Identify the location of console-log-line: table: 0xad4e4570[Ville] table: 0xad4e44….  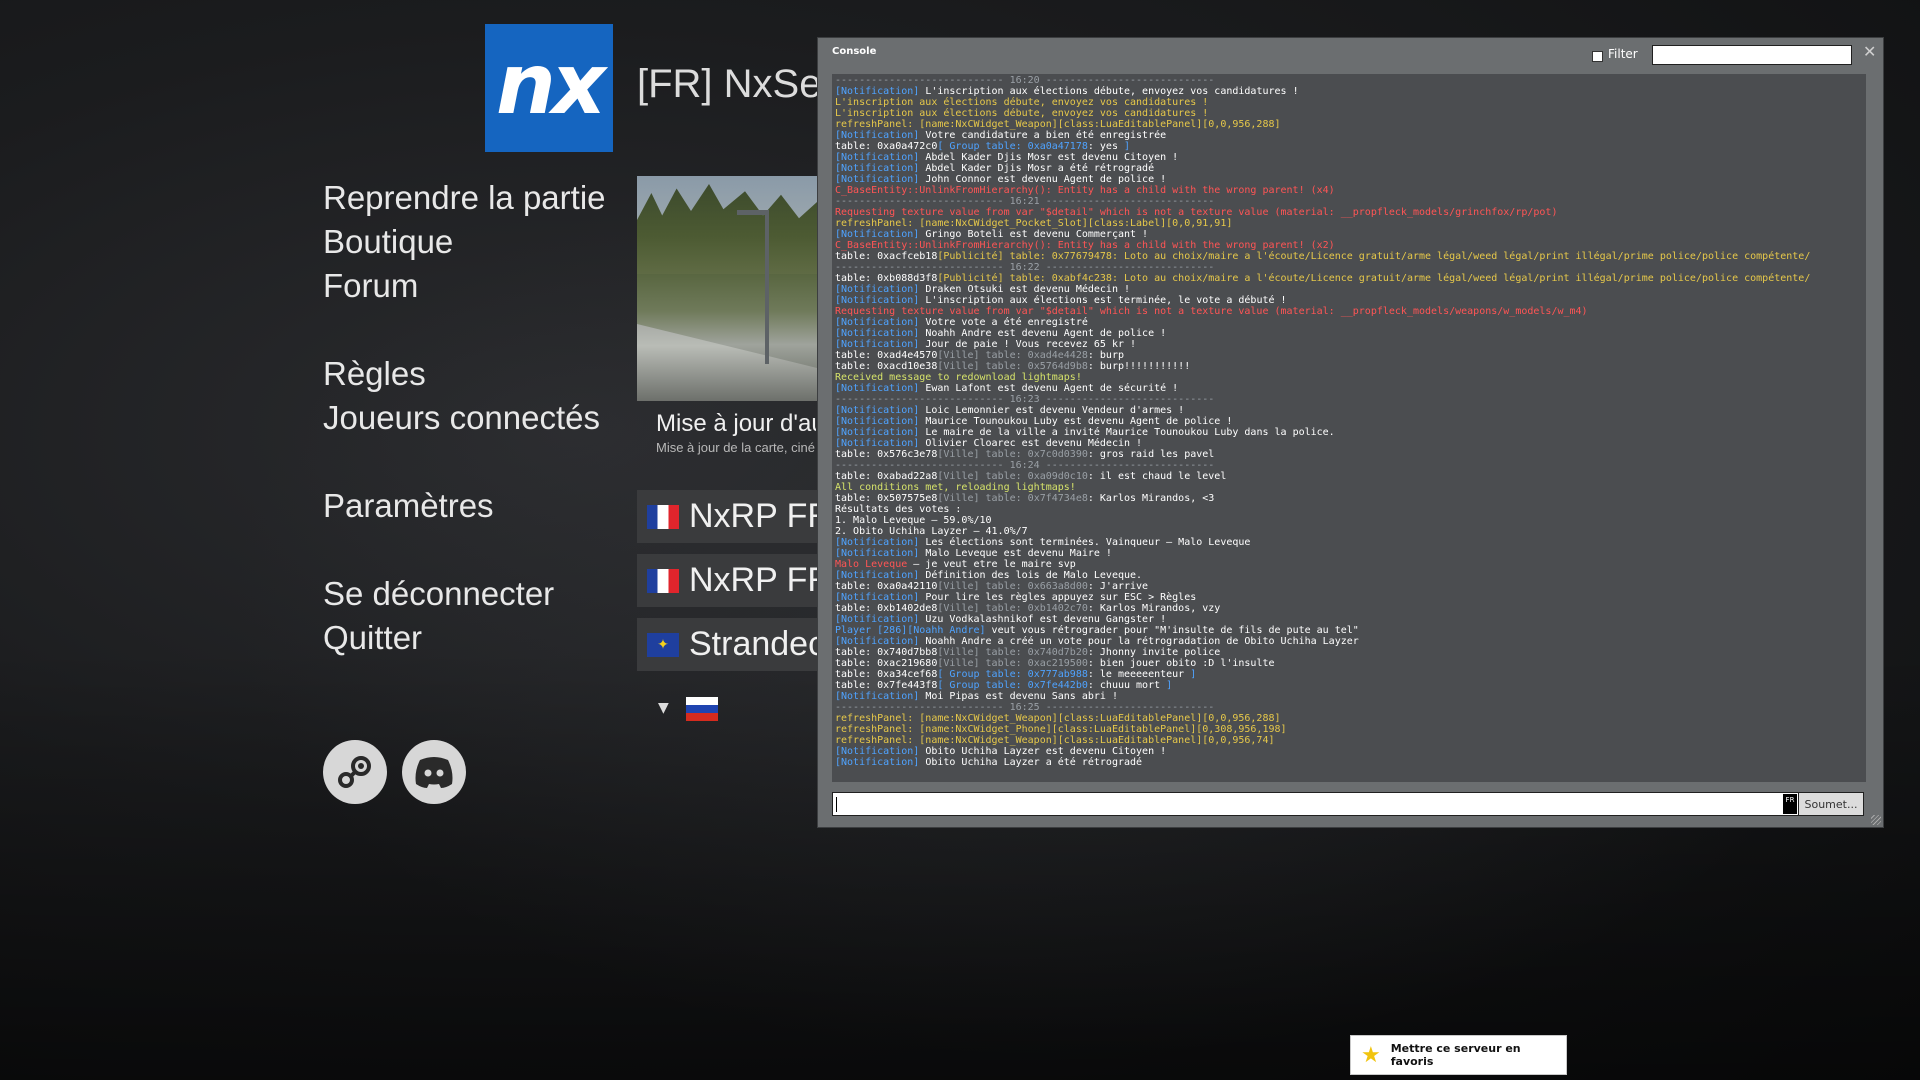
(1350, 355).